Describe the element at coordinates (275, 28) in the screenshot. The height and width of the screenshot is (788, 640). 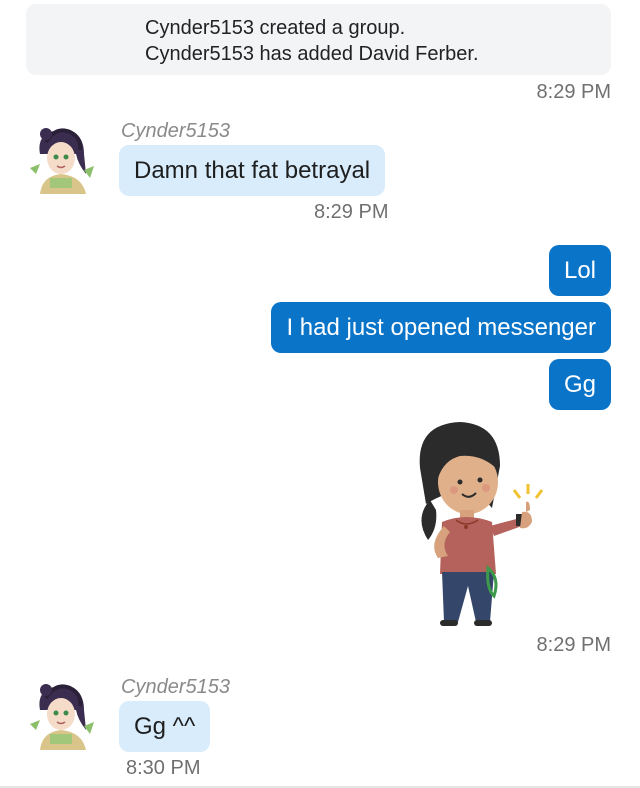
I see `system-line-created: Cynder5153 created a group.` at that location.